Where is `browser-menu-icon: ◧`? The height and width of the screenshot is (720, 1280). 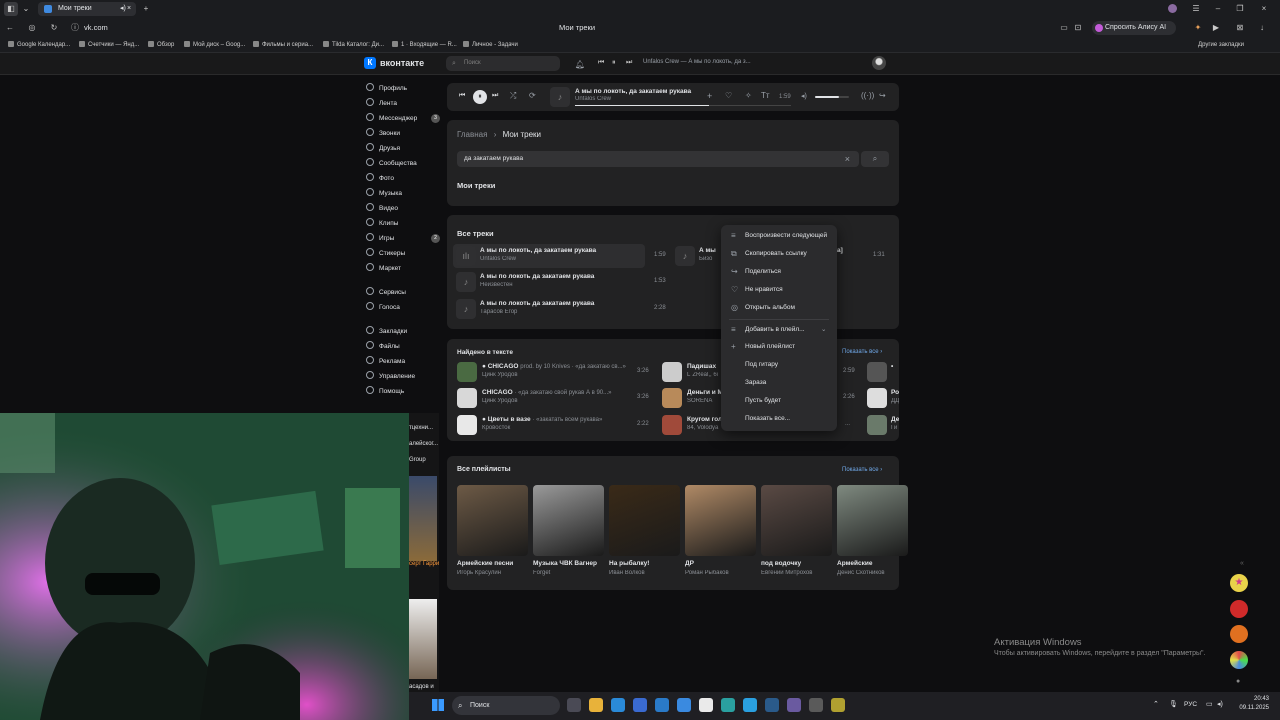
browser-menu-icon: ◧ is located at coordinates (11, 9).